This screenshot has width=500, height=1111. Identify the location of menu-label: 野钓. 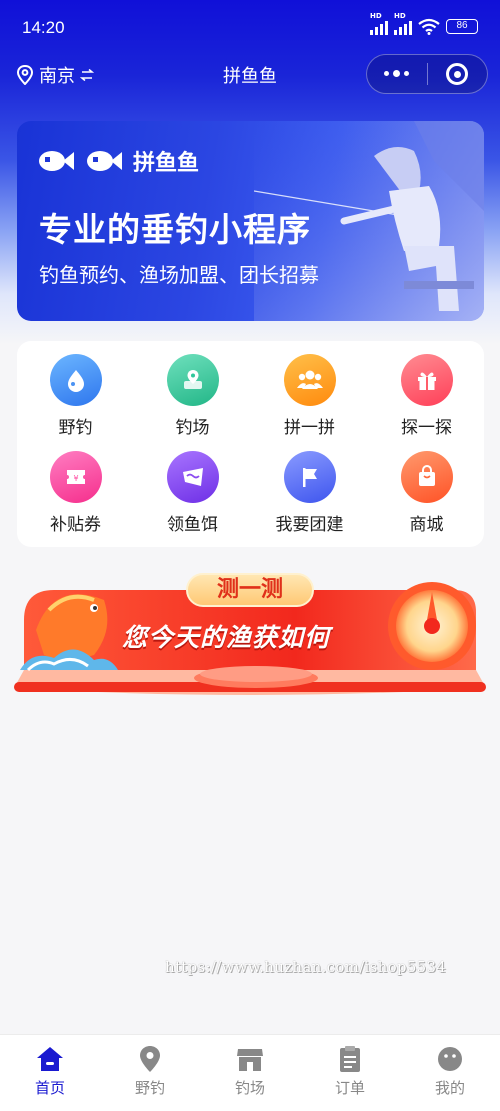
(75, 428).